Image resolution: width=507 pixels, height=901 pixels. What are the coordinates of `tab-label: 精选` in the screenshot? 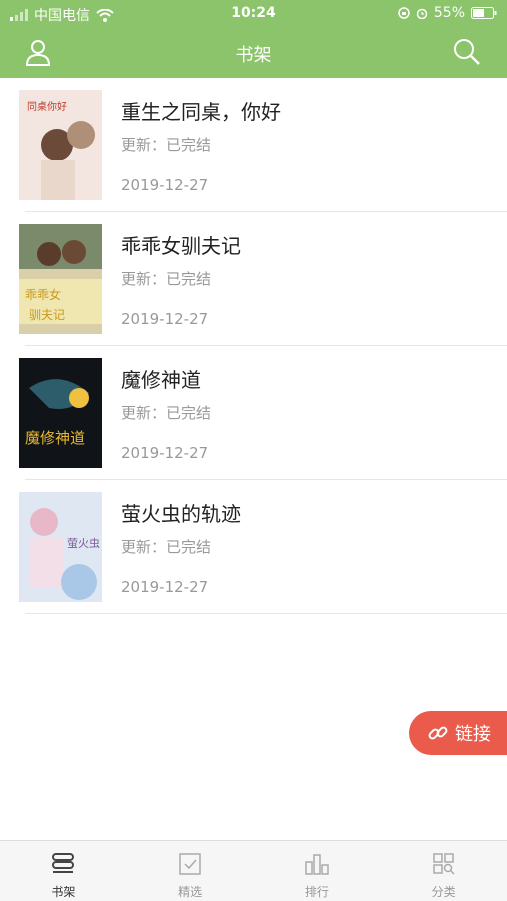 It's located at (190, 892).